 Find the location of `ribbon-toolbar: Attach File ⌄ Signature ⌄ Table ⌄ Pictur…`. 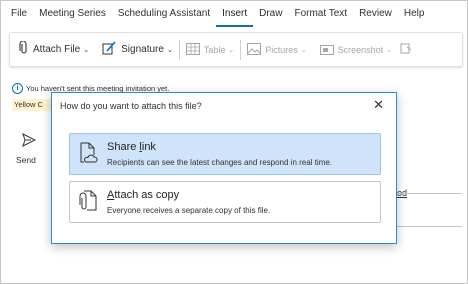

ribbon-toolbar: Attach File ⌄ Signature ⌄ Table ⌄ Pictur… is located at coordinates (236, 49).